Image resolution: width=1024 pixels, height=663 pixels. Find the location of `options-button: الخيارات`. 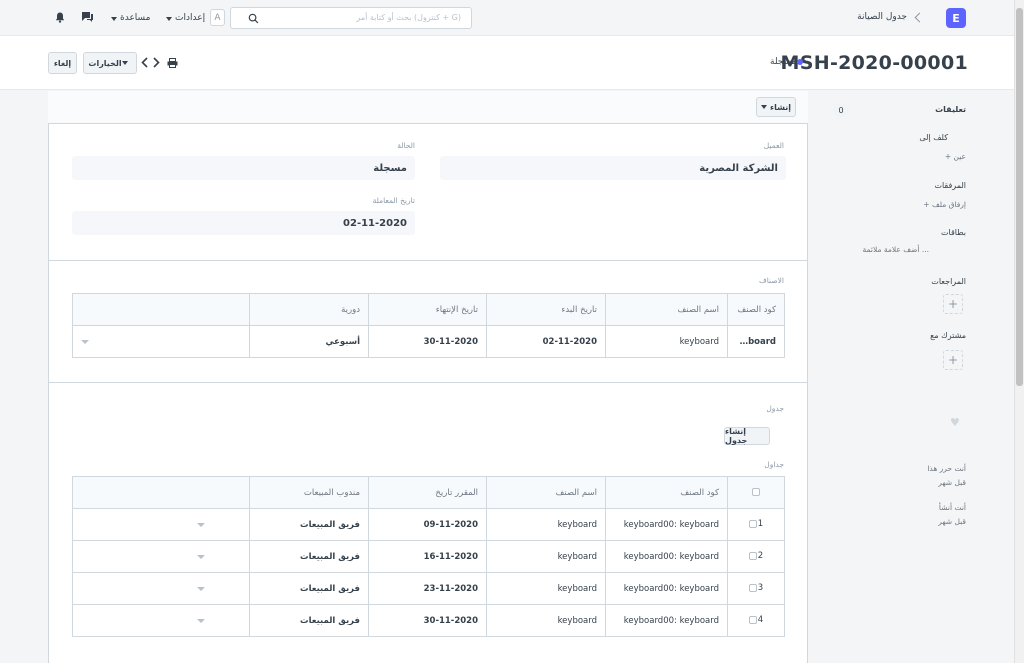

options-button: الخيارات is located at coordinates (110, 63).